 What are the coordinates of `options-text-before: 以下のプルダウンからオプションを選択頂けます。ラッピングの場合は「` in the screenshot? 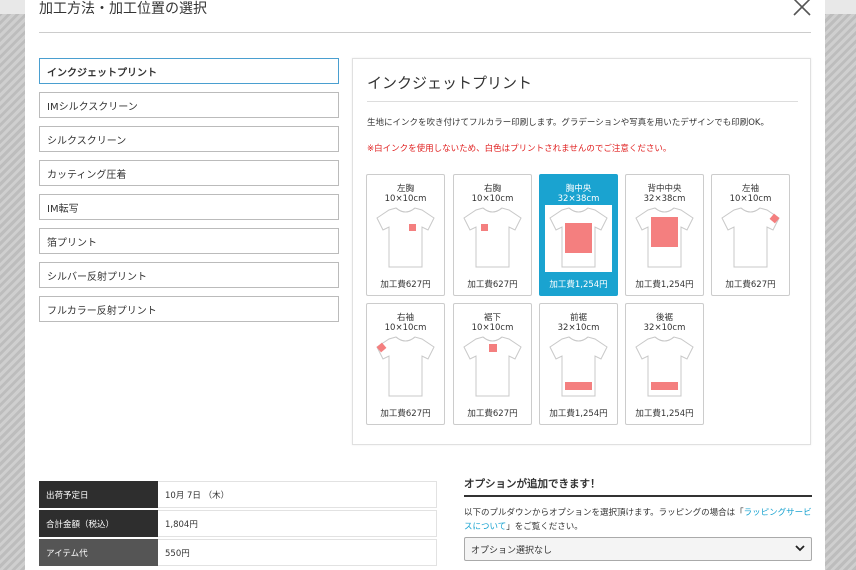 It's located at (604, 513).